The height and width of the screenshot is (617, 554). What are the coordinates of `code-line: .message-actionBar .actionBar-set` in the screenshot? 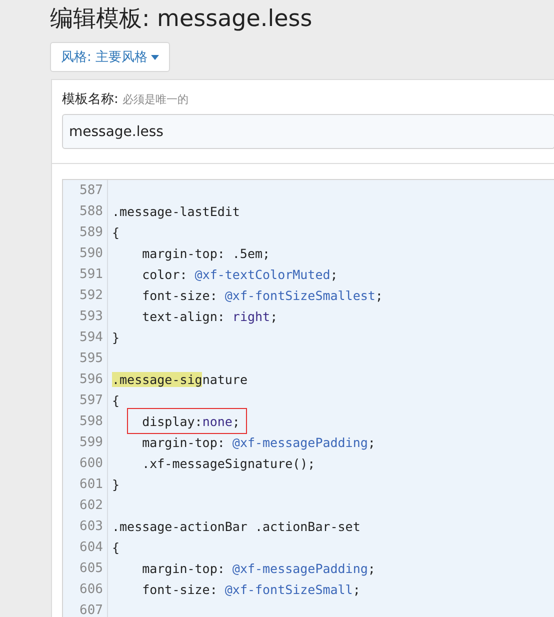 It's located at (235, 527).